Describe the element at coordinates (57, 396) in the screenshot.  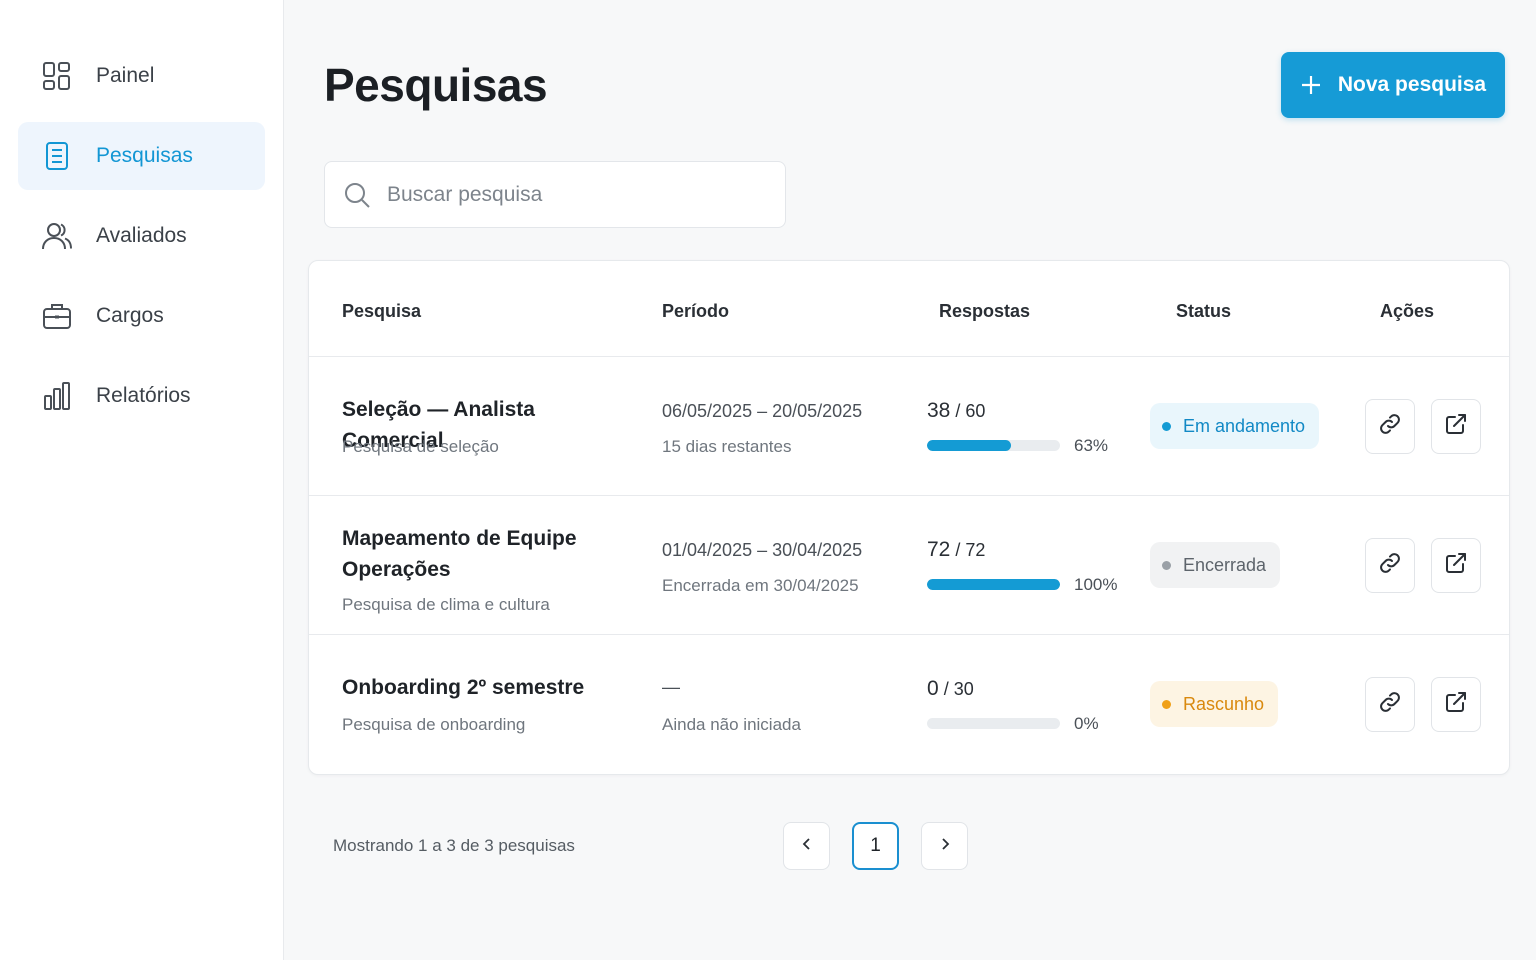
I see `bar-chart-icon` at that location.